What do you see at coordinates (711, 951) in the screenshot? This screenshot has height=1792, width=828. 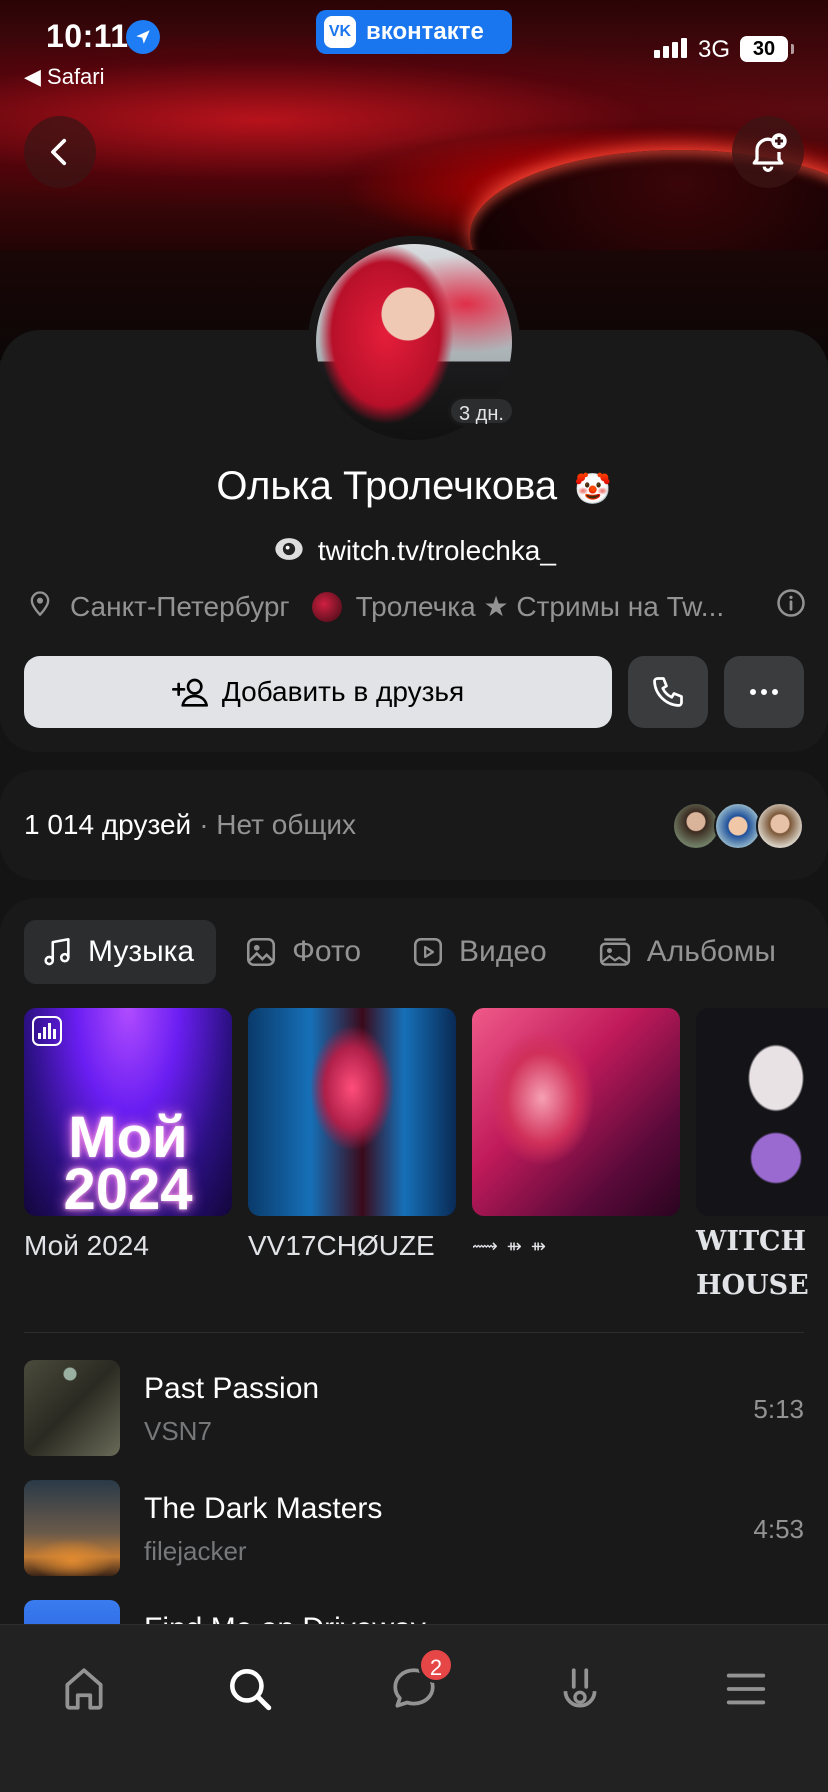 I see `tab-albums-label: Альбомы` at bounding box center [711, 951].